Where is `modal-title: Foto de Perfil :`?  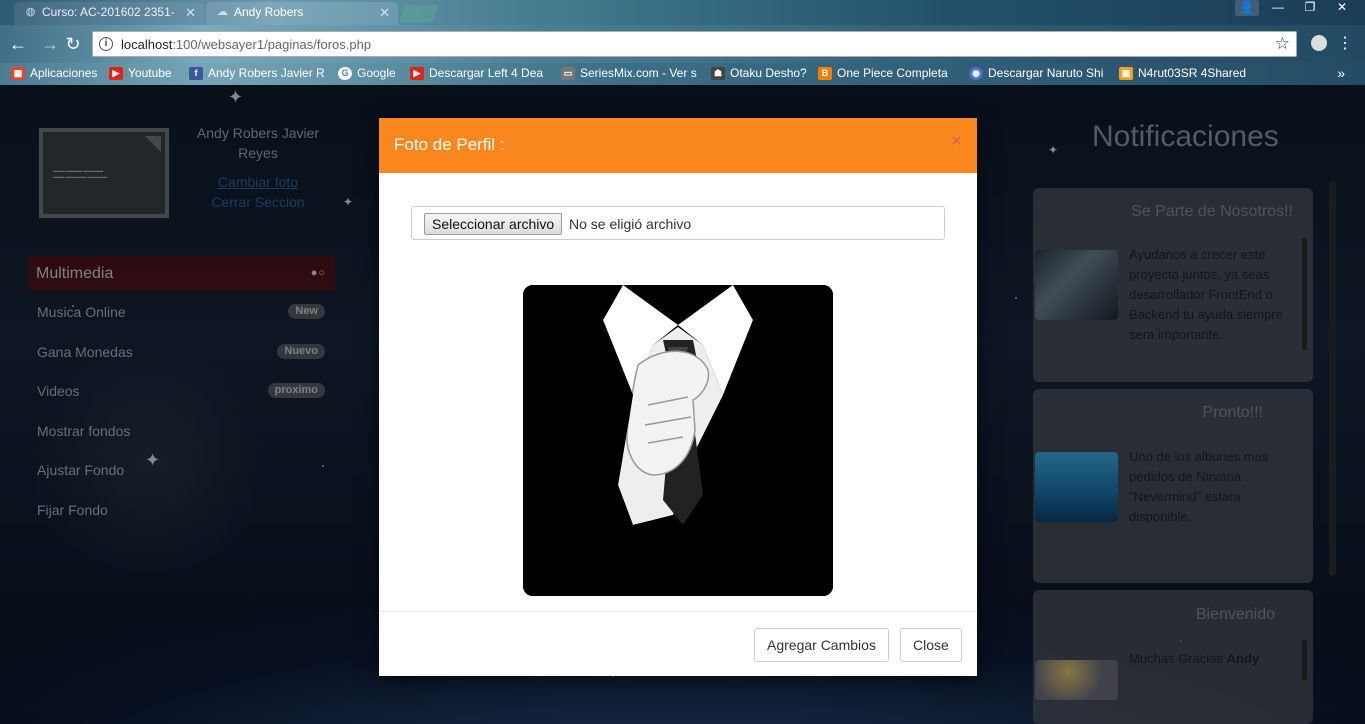 modal-title: Foto de Perfil : is located at coordinates (449, 144).